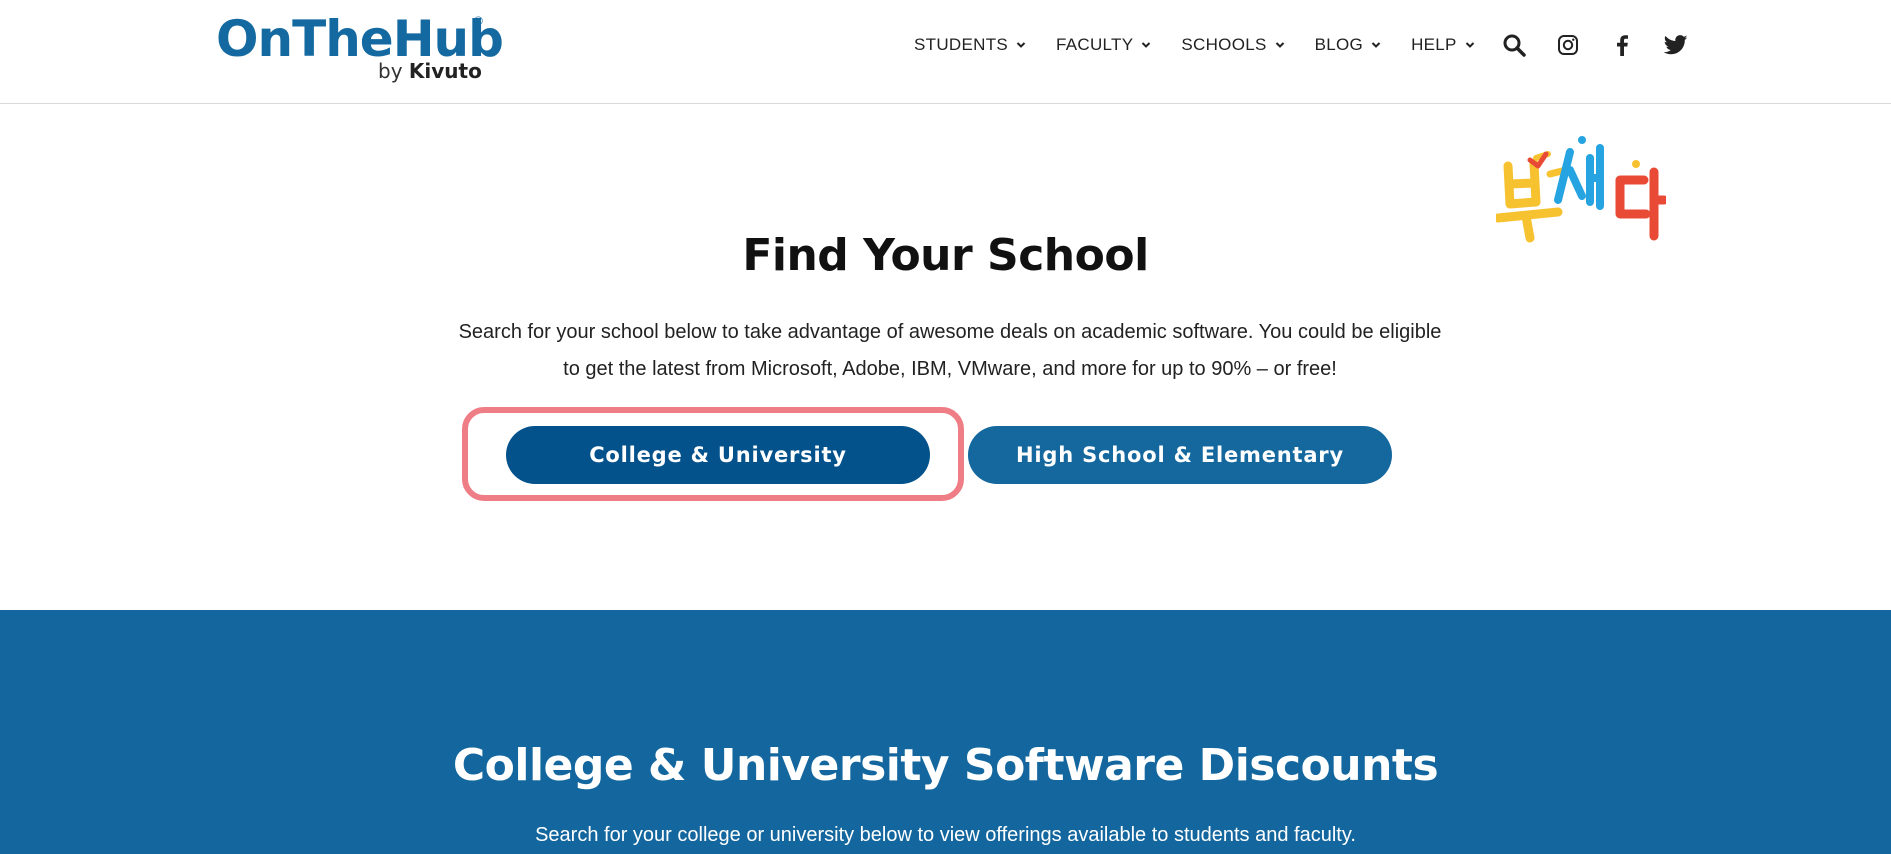 Image resolution: width=1891 pixels, height=854 pixels. I want to click on find-school-heading: Find Your School, so click(945, 255).